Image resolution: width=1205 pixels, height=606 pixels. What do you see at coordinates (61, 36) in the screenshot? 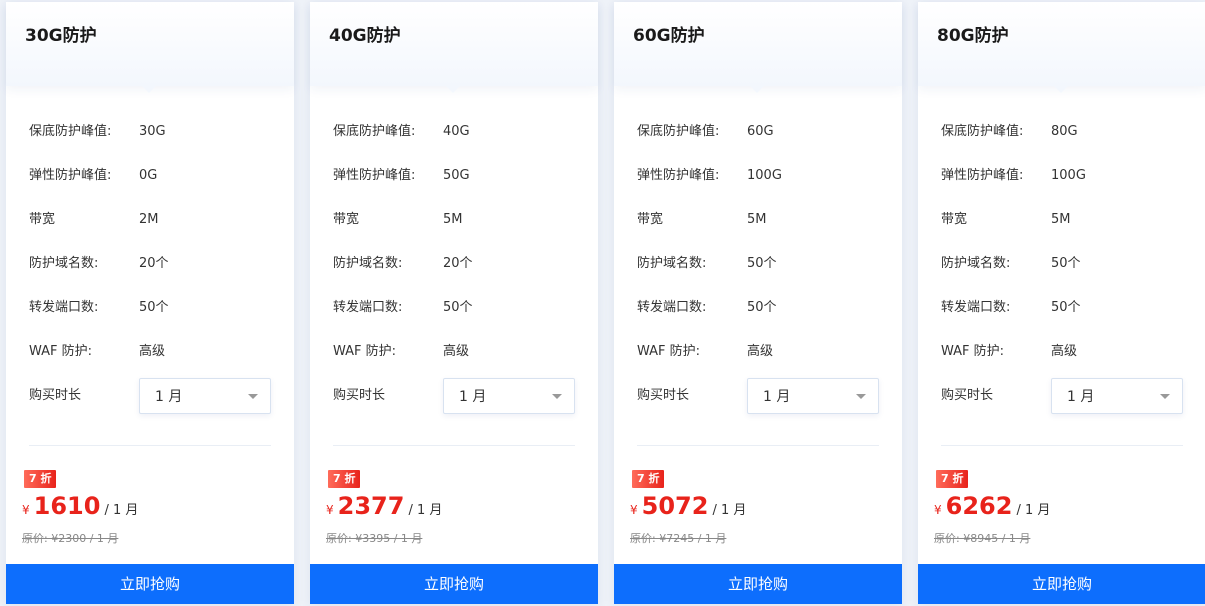
I see `plan-title: 30G防护` at bounding box center [61, 36].